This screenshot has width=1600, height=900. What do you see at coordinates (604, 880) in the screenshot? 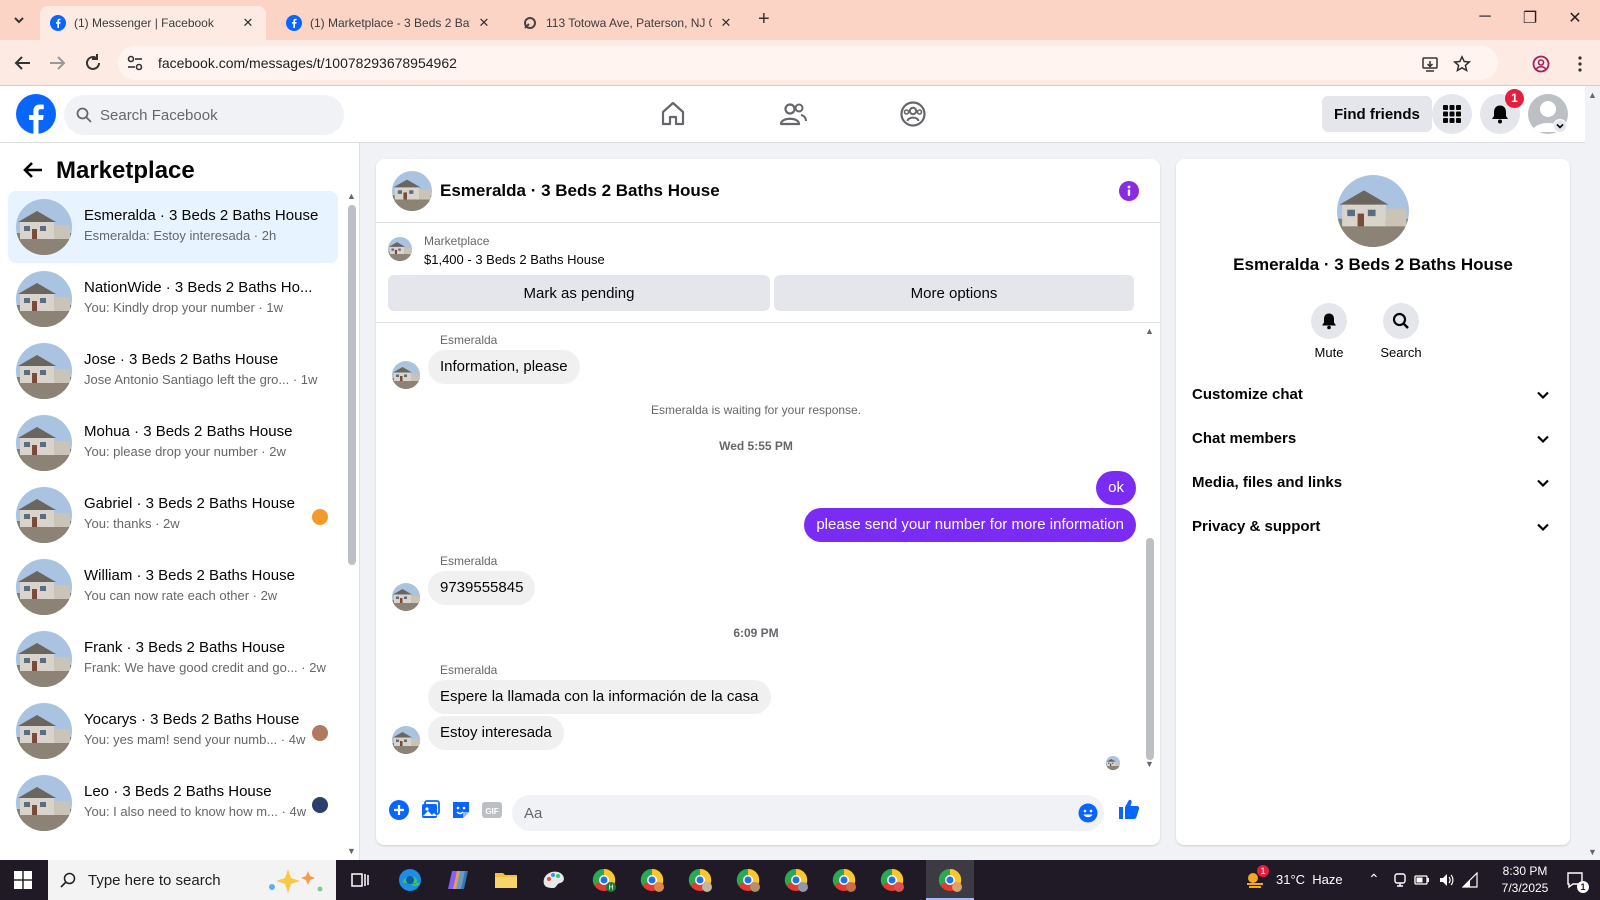
I see `chrome-profile-h-icon: H` at bounding box center [604, 880].